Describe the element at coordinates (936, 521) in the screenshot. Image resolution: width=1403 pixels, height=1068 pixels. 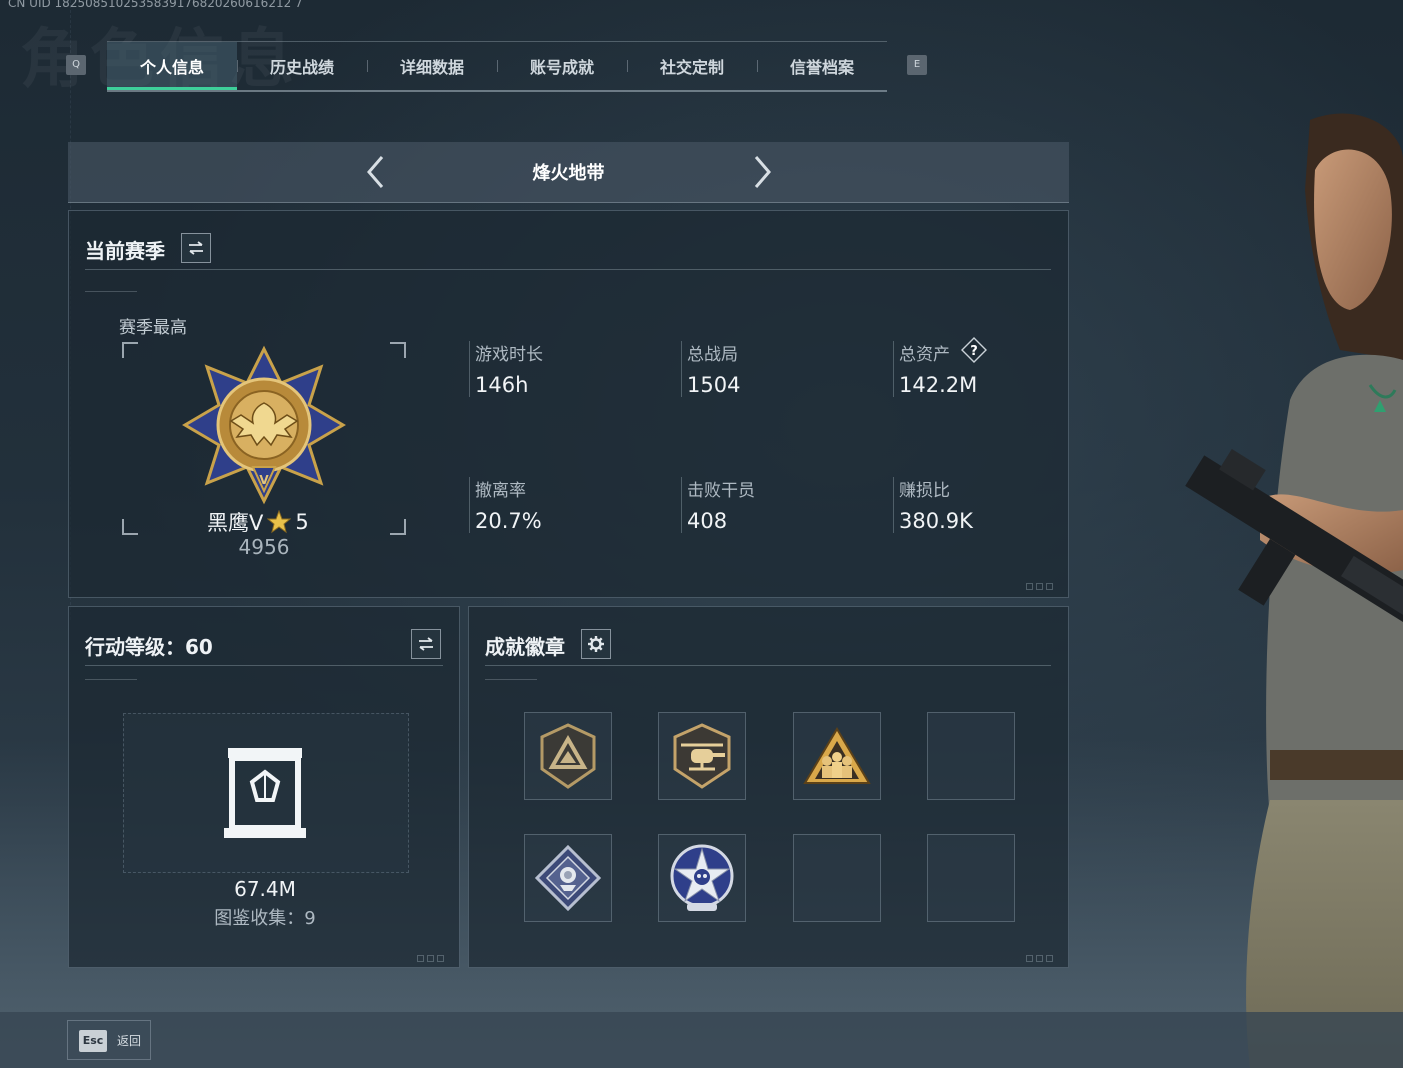
I see `stat-value-profit-loss-ratio: 380.9K` at that location.